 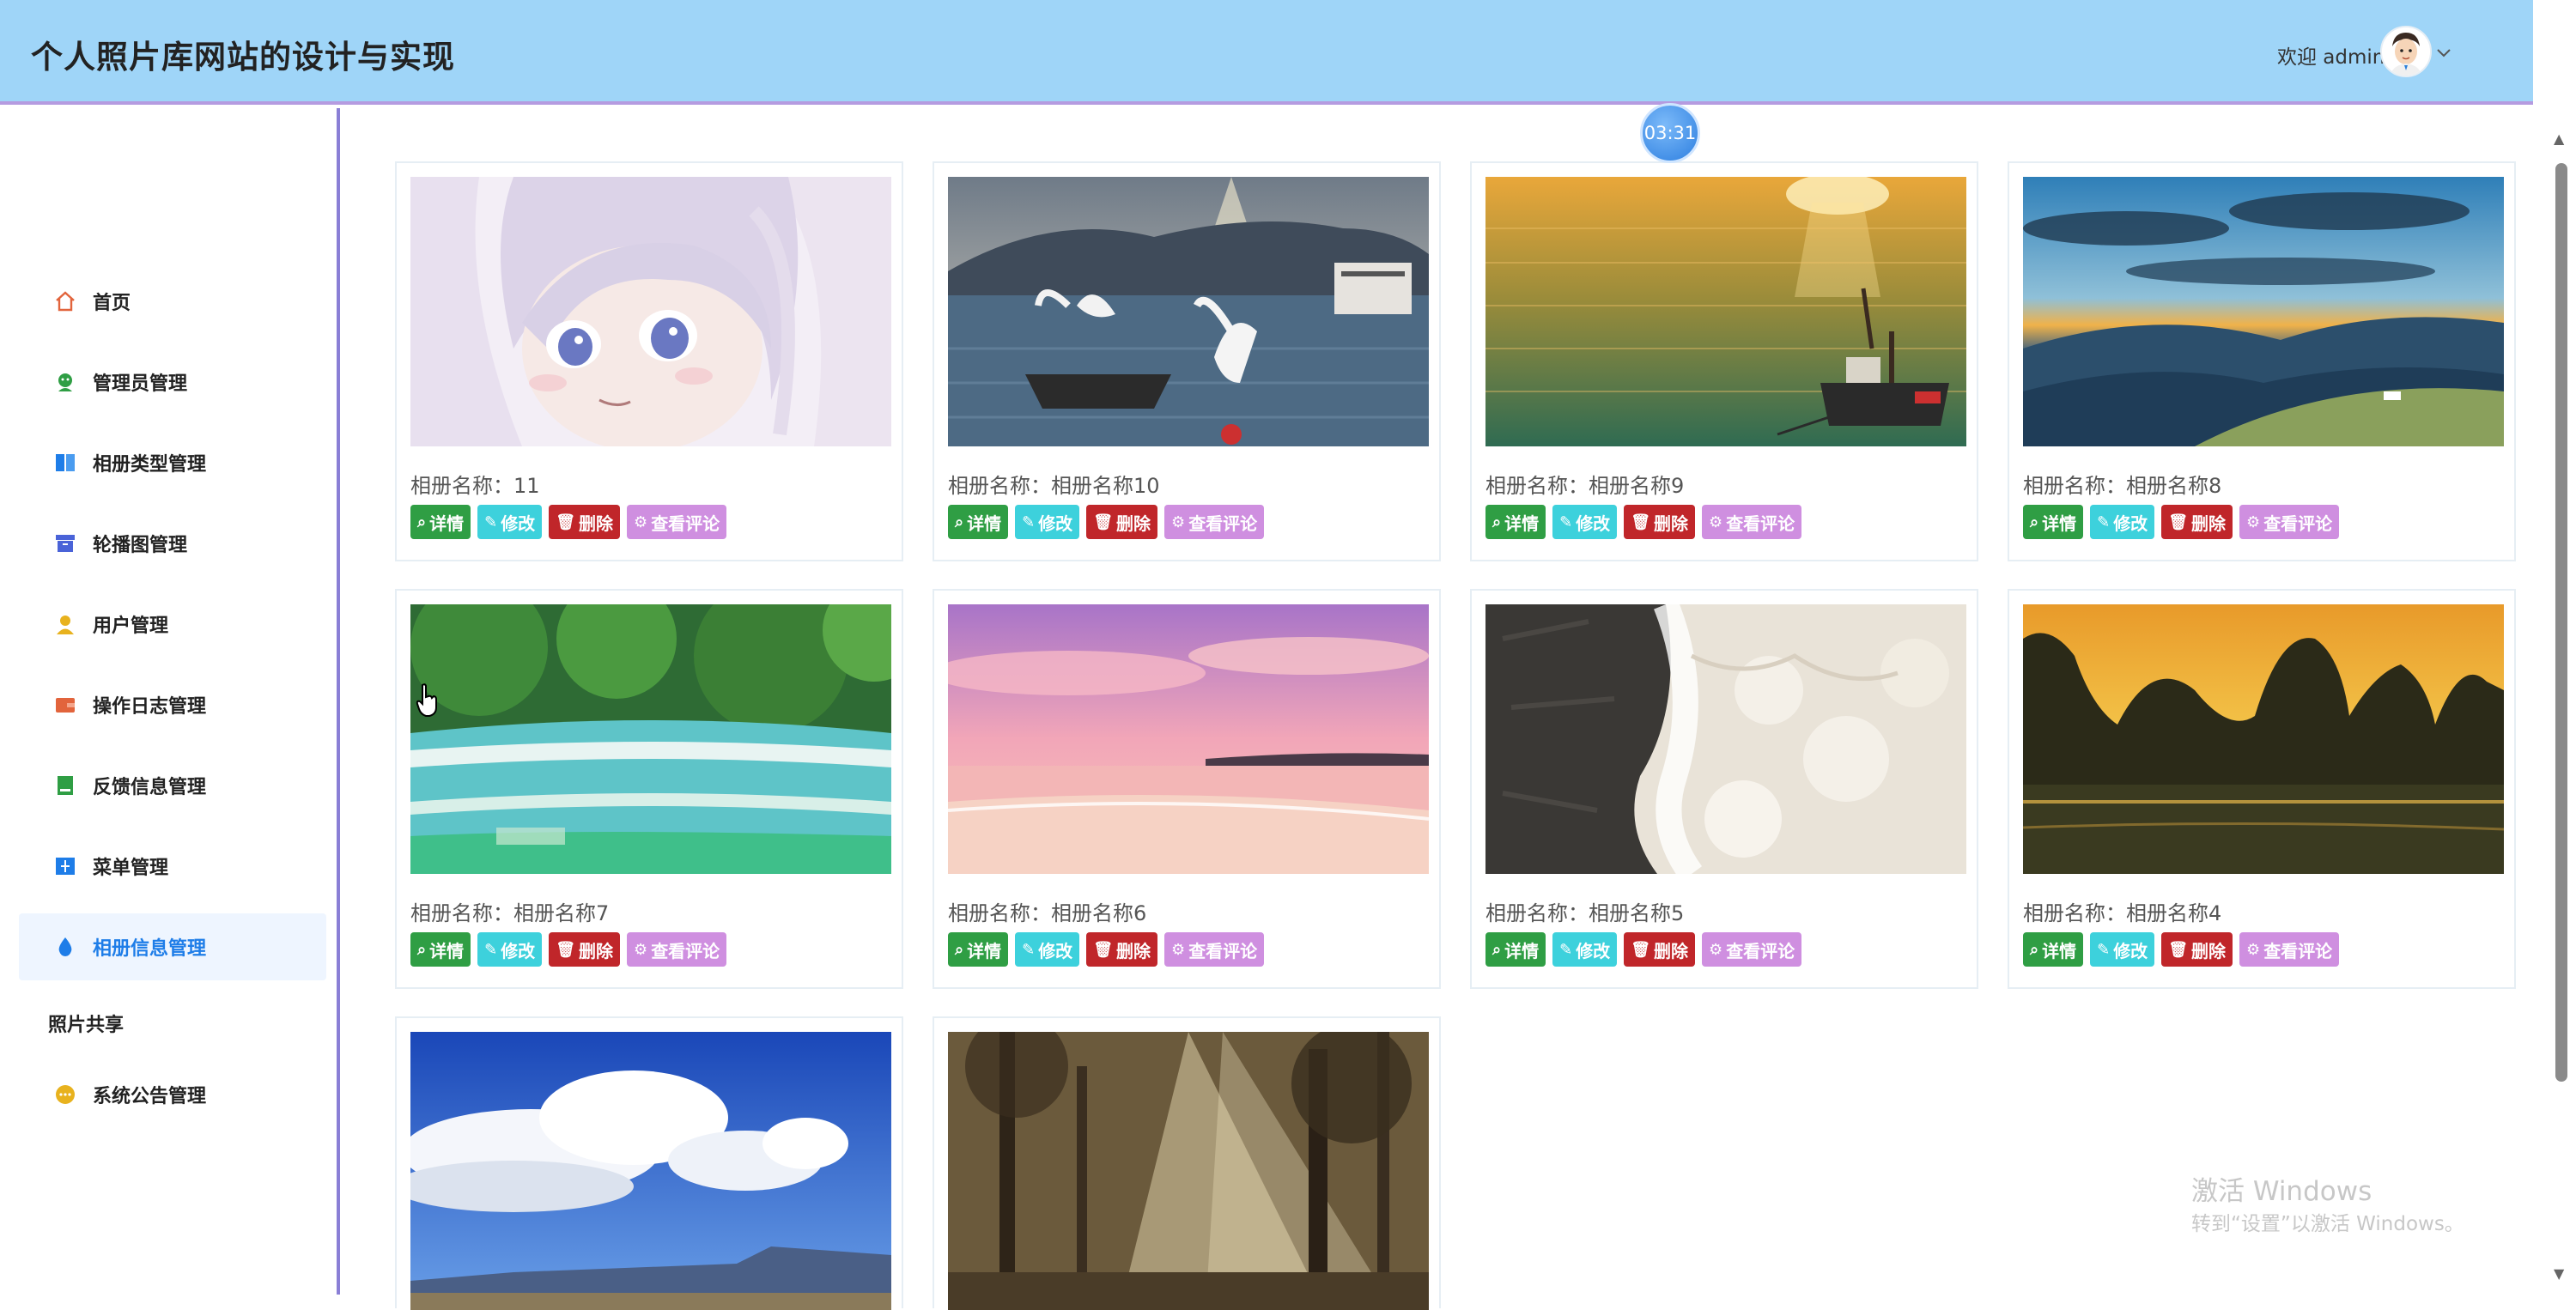 I want to click on album-card: 相册名称：11 ⌕ 详情 ✎ 修改 🗑 删除 ⚙ 查看评论, so click(x=649, y=361).